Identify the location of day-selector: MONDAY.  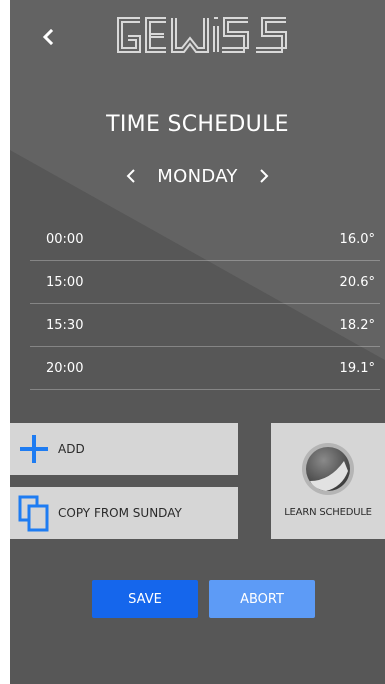
(197, 176).